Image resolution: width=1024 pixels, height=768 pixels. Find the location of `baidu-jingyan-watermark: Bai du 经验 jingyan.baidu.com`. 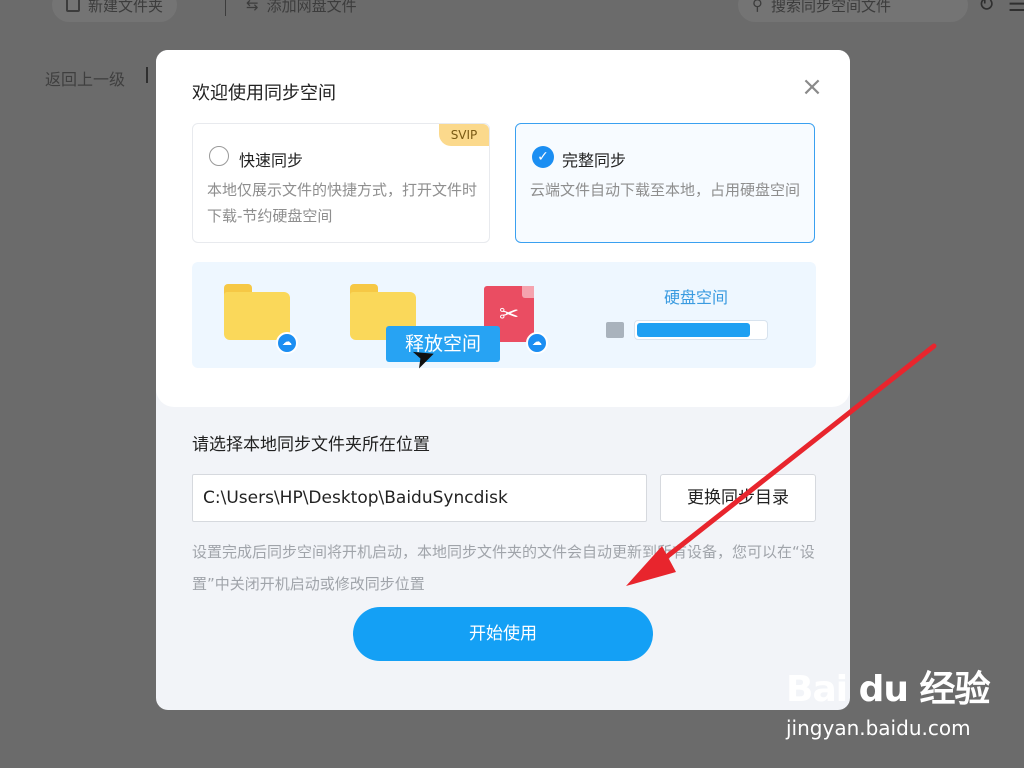

baidu-jingyan-watermark: Bai du 经验 jingyan.baidu.com is located at coordinates (888, 700).